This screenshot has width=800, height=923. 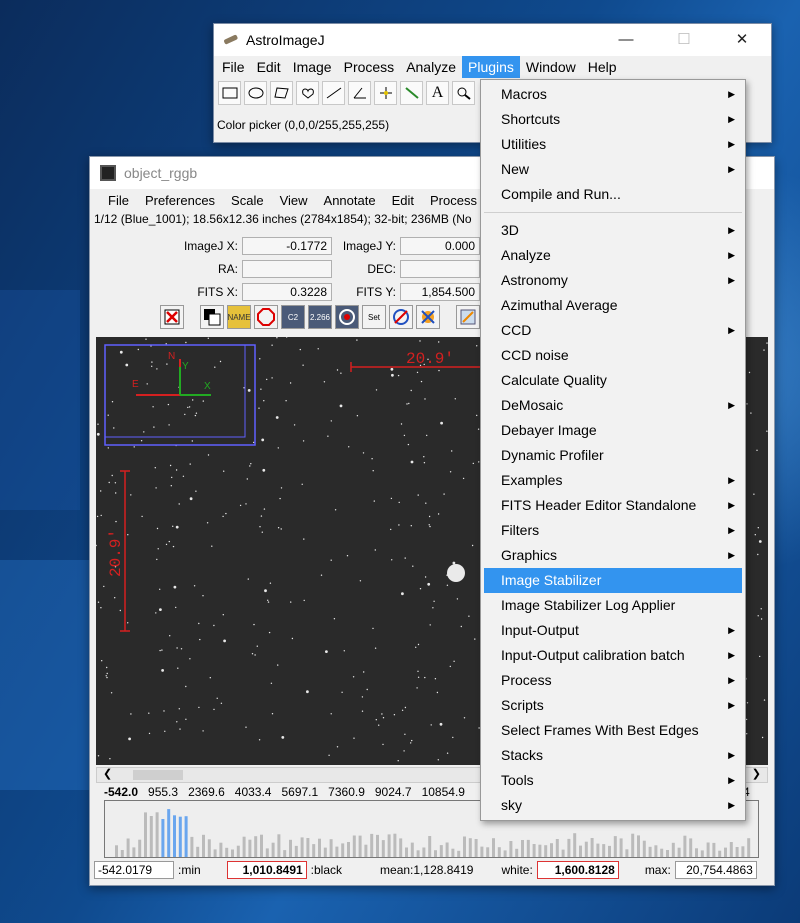 What do you see at coordinates (266, 317) in the screenshot?
I see `stop-icon` at bounding box center [266, 317].